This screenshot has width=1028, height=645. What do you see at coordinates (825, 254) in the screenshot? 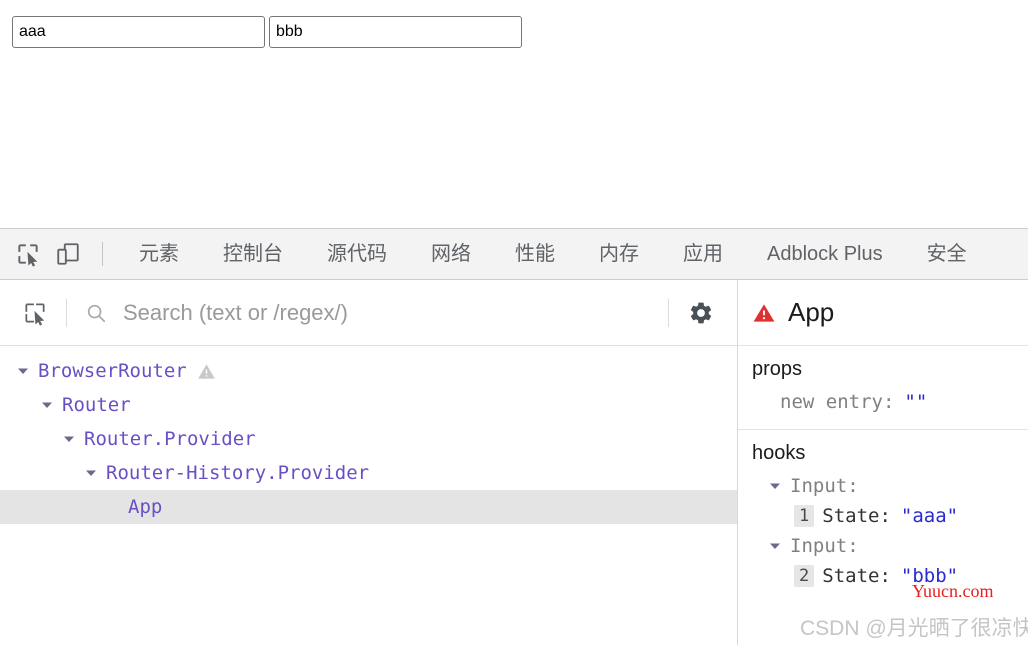
I see `tab-adblock-plus: Adblock Plus` at bounding box center [825, 254].